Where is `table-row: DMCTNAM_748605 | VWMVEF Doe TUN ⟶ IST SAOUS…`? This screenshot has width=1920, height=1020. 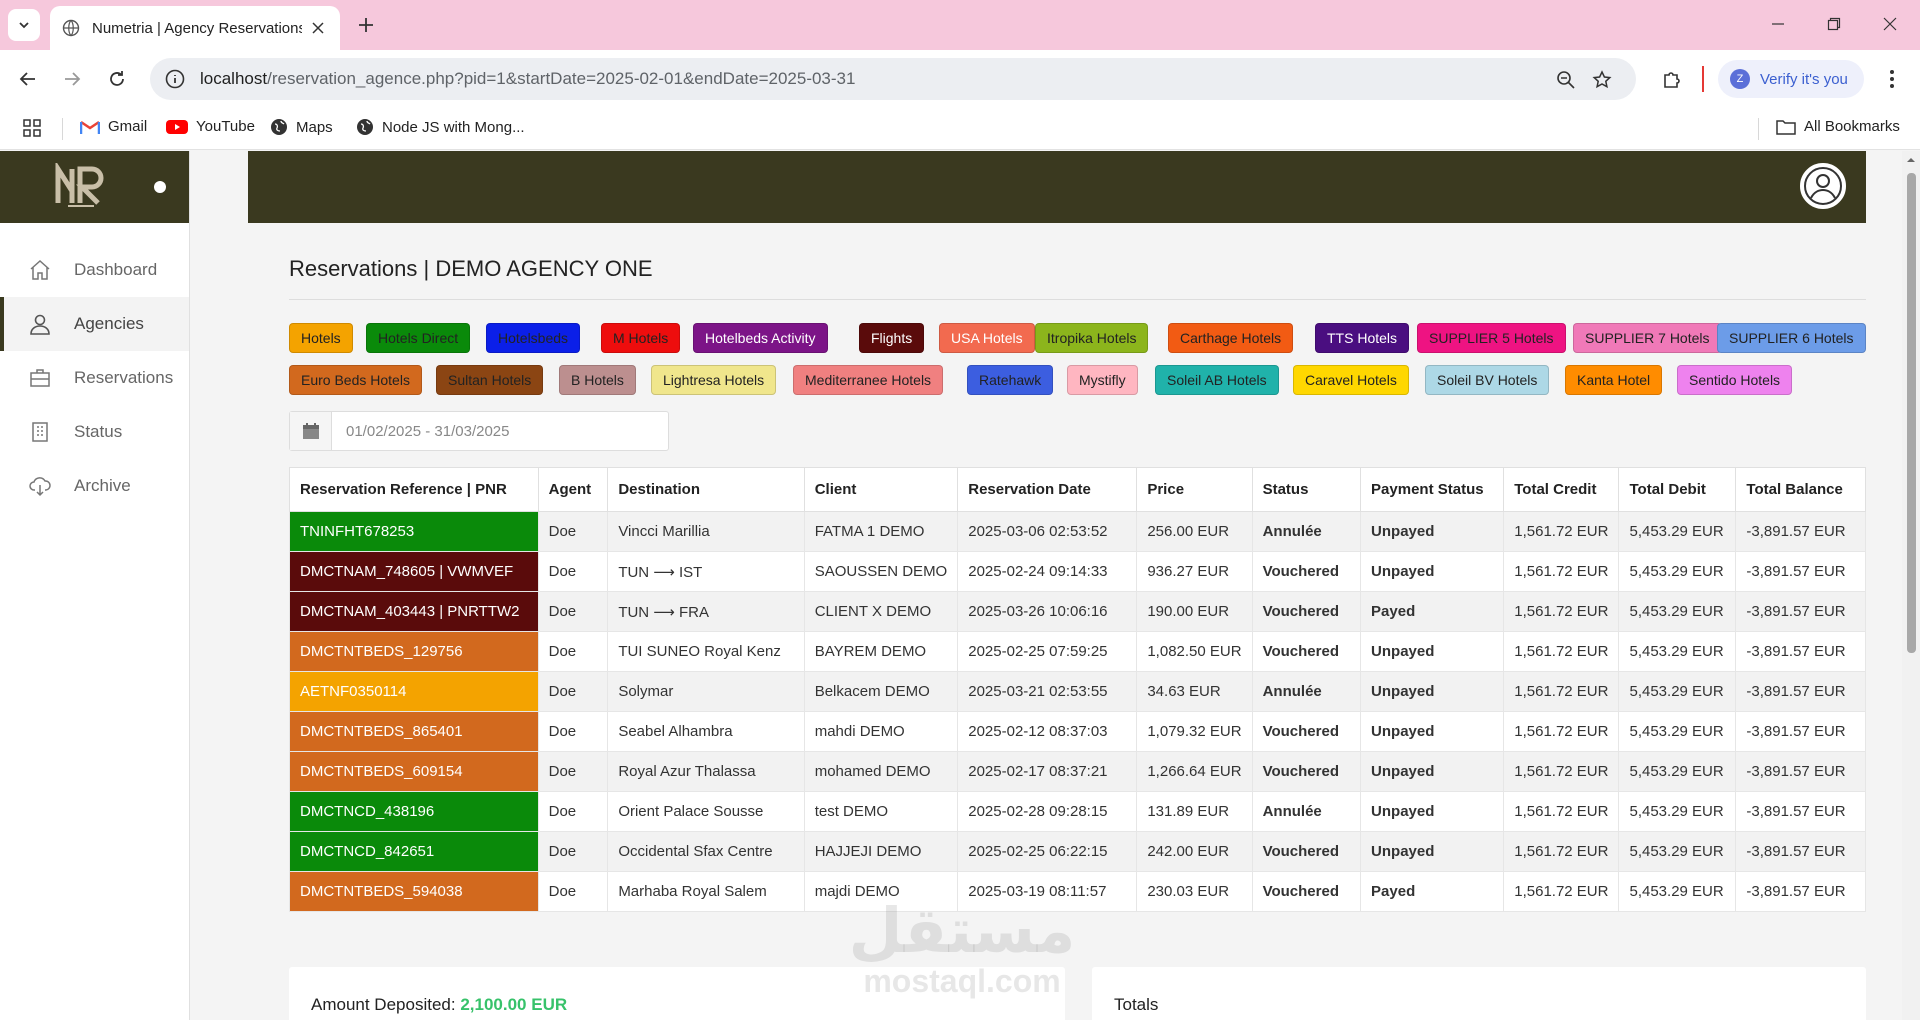
table-row: DMCTNAM_748605 | VWMVEF Doe TUN ⟶ IST SAOUS… is located at coordinates (1077, 571).